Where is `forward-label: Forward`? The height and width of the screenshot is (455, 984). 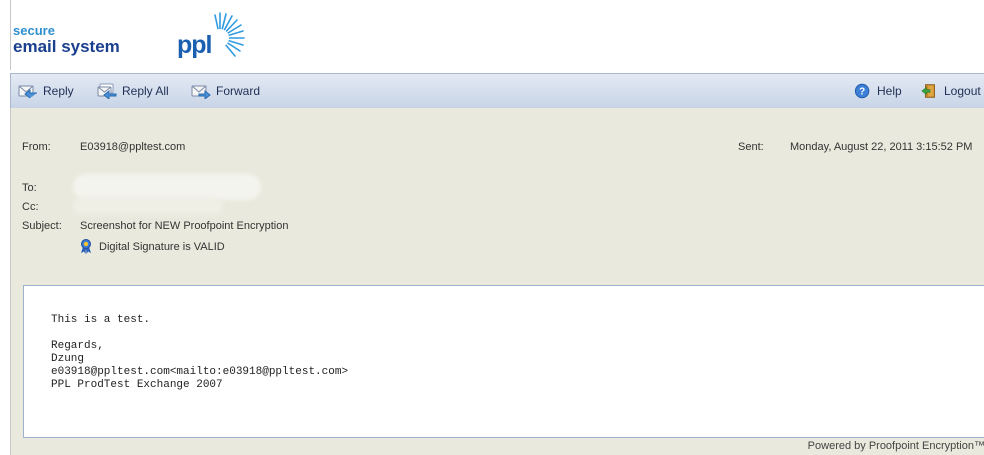 forward-label: Forward is located at coordinates (238, 91).